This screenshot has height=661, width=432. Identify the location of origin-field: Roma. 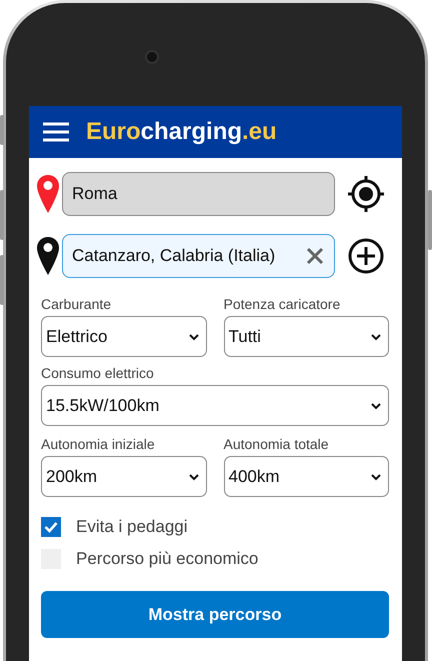
(198, 194).